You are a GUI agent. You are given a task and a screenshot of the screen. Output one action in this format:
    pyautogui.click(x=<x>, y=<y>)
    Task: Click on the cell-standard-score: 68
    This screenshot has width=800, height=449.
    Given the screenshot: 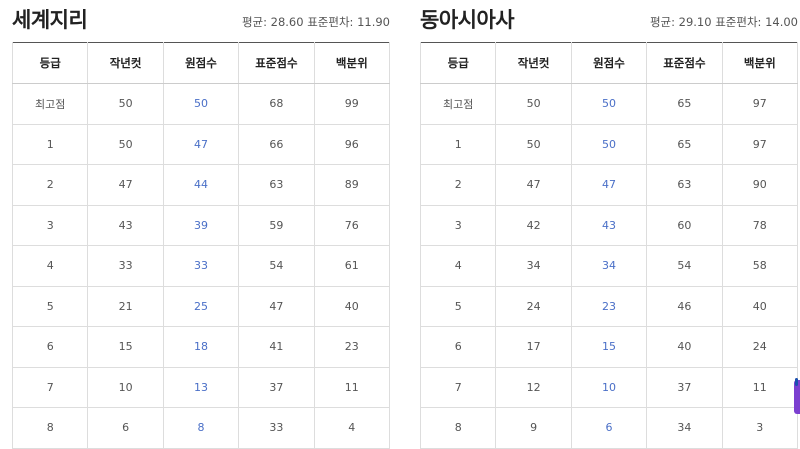 What is the action you would take?
    pyautogui.click(x=276, y=104)
    